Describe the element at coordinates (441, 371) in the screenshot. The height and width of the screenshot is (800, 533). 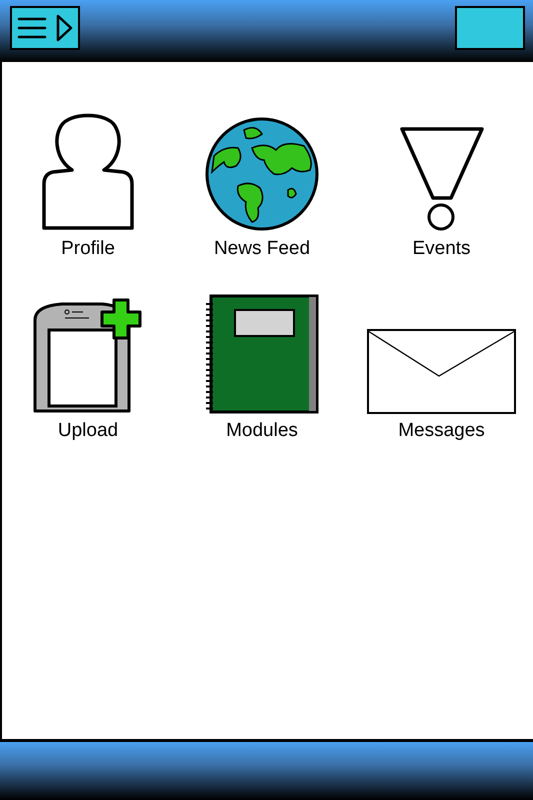
I see `envelope-icon` at that location.